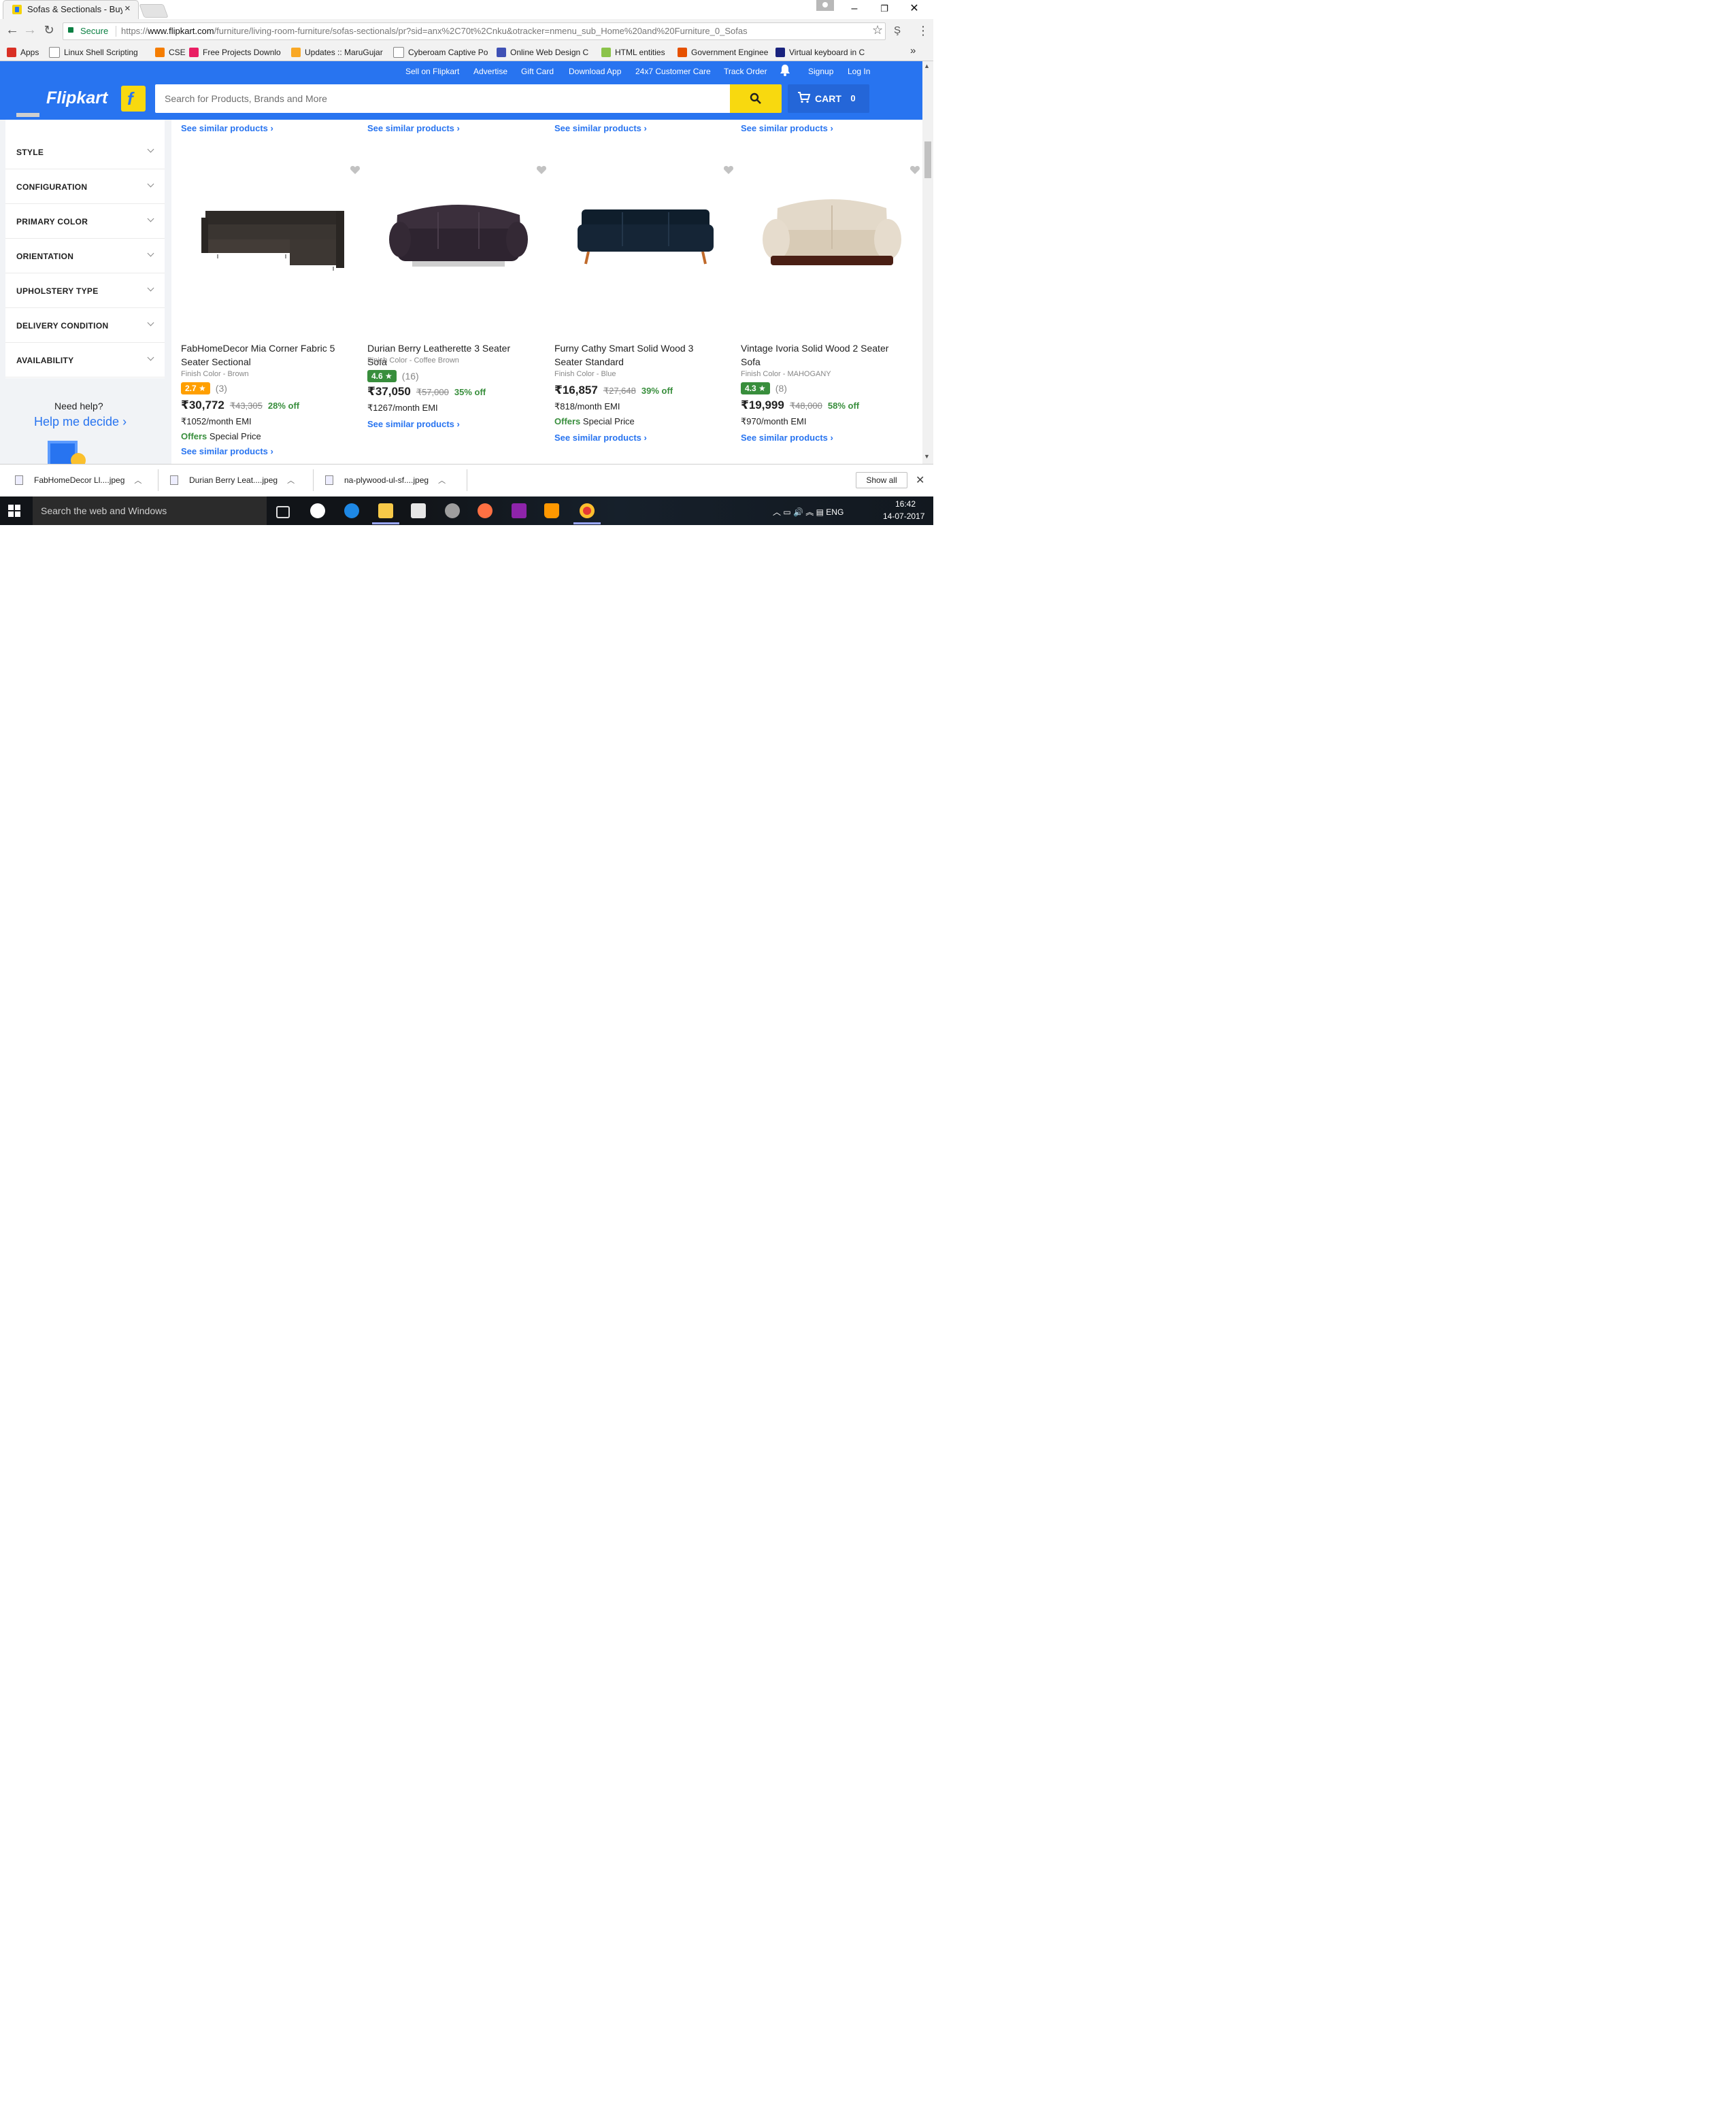 This screenshot has width=1736, height=2122. Describe the element at coordinates (337, 52) in the screenshot. I see `bookmark-item: Updates :: MaruGujar` at that location.